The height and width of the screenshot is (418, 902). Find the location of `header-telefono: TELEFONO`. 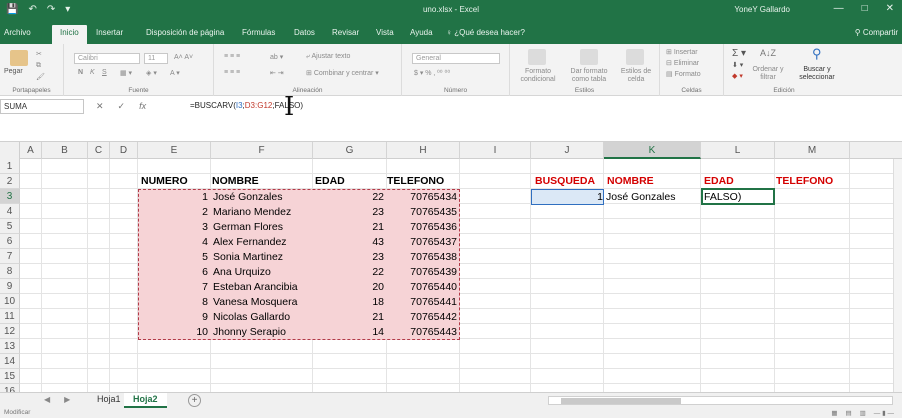

header-telefono: TELEFONO is located at coordinates (415, 181).